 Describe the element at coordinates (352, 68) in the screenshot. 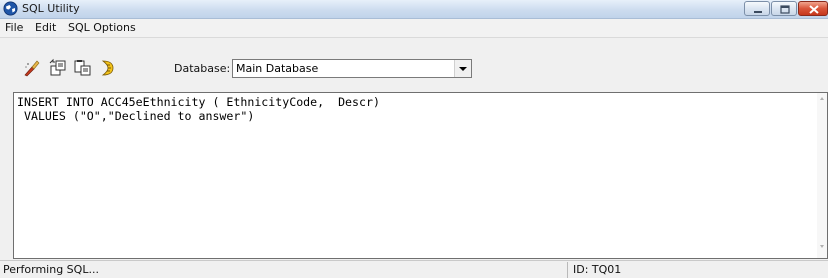

I see `database-select: Main Database` at that location.